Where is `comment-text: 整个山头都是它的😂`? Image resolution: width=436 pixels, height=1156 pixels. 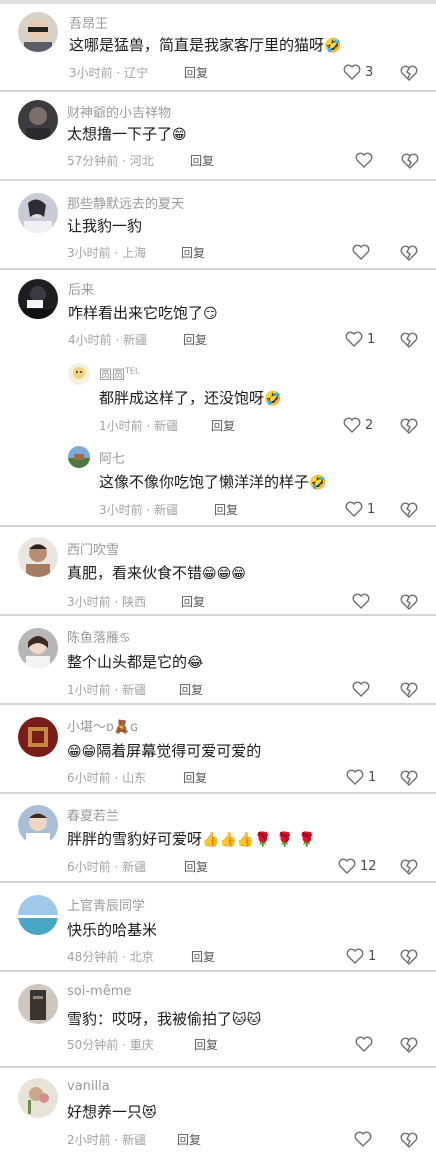
comment-text: 整个山头都是它的😂 is located at coordinates (135, 662).